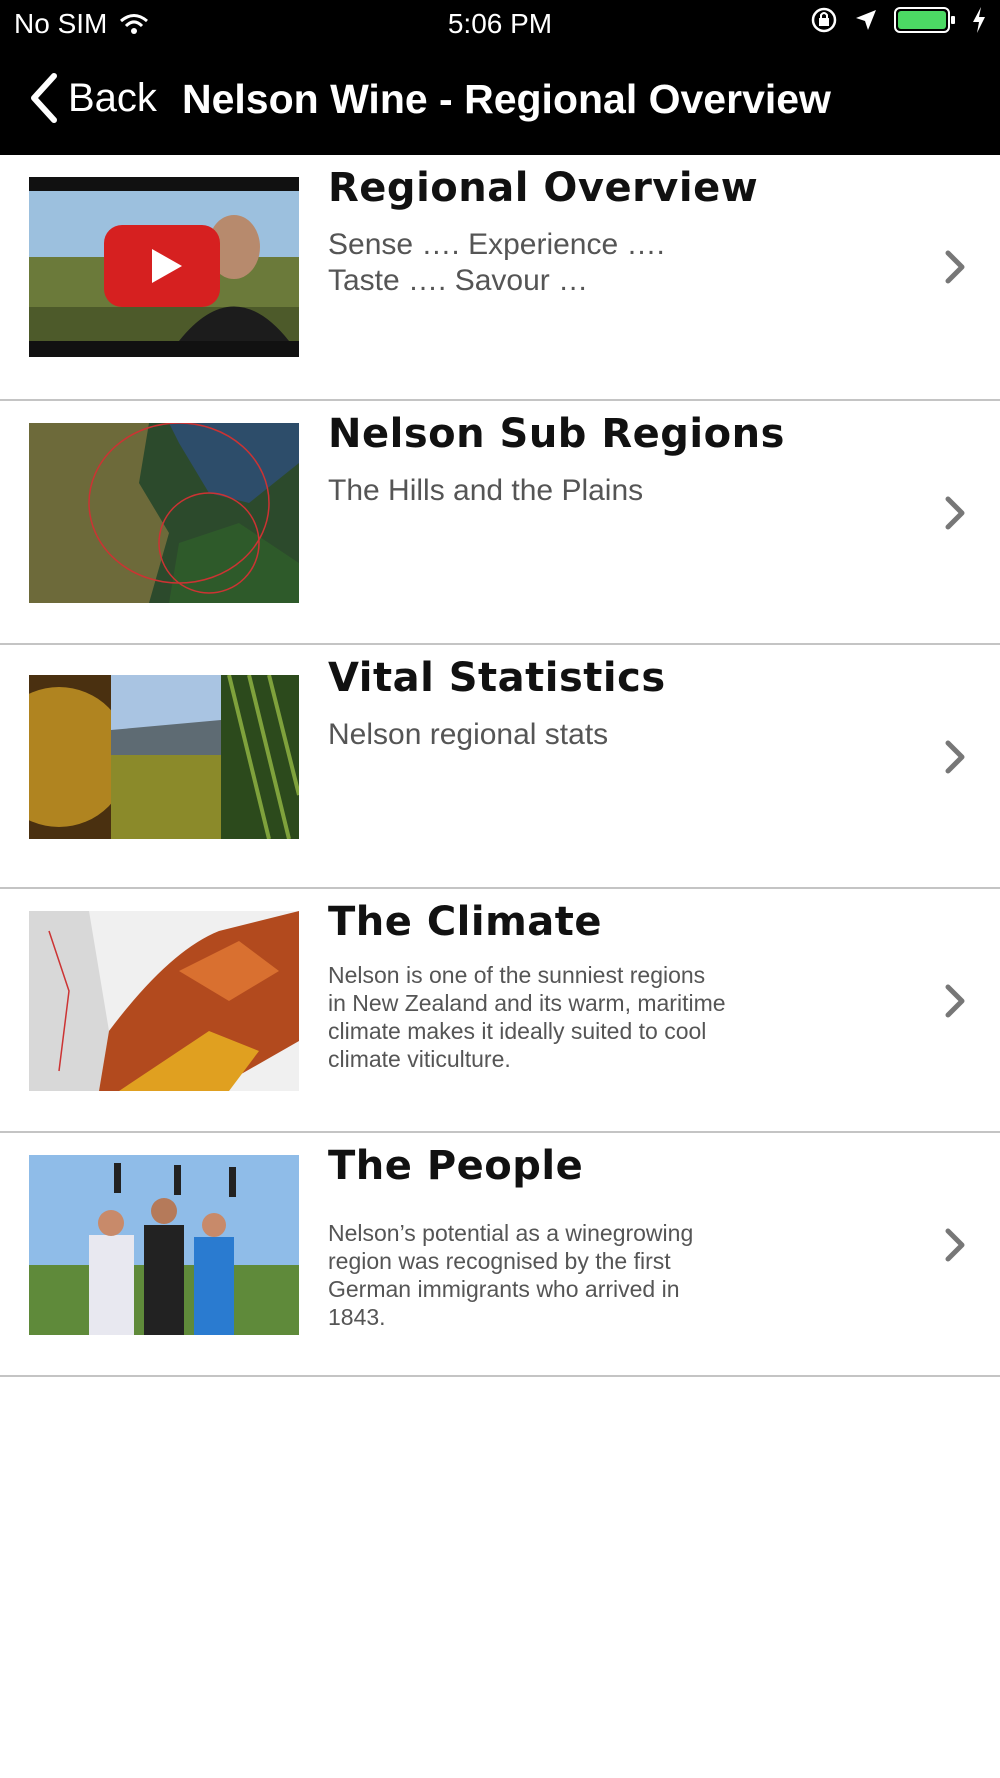 This screenshot has width=1000, height=1778. I want to click on item-title: The People, so click(456, 1166).